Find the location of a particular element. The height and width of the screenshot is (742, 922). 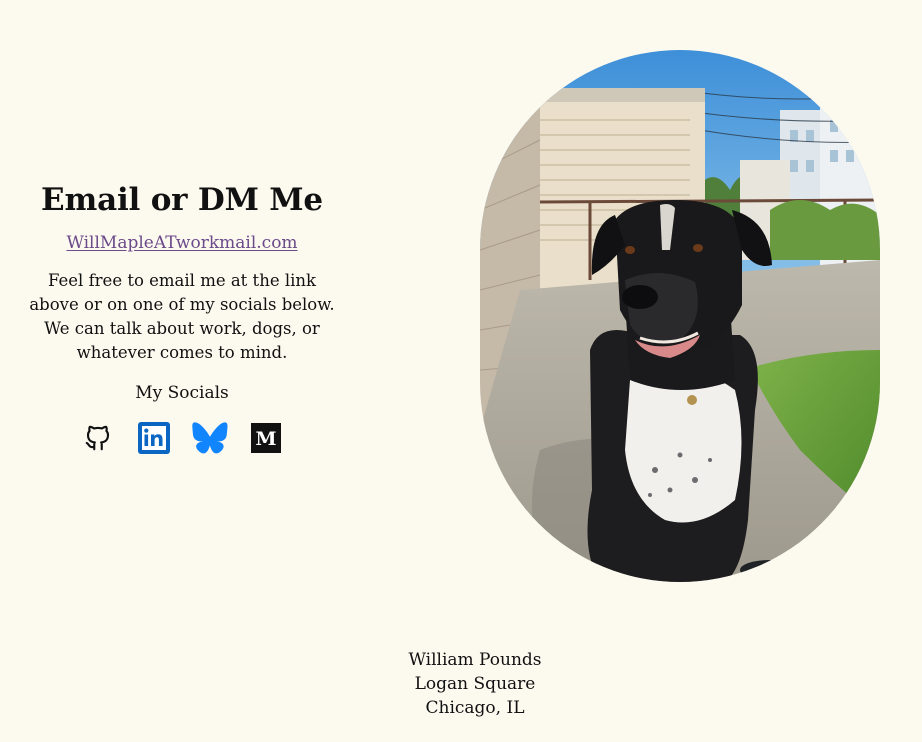

github-link is located at coordinates (98, 438).